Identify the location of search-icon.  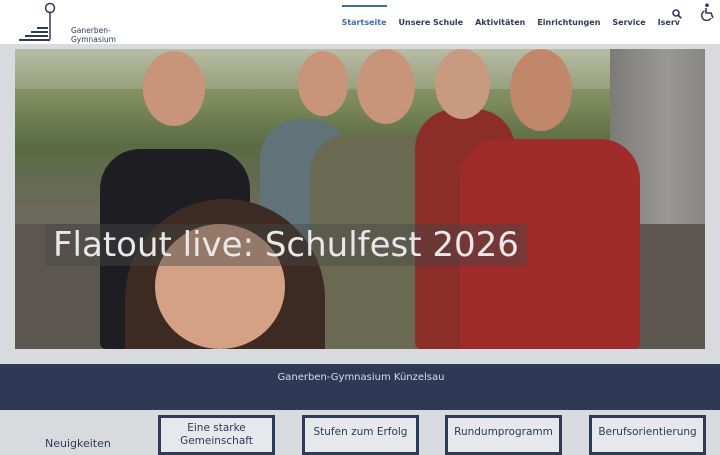
(677, 14).